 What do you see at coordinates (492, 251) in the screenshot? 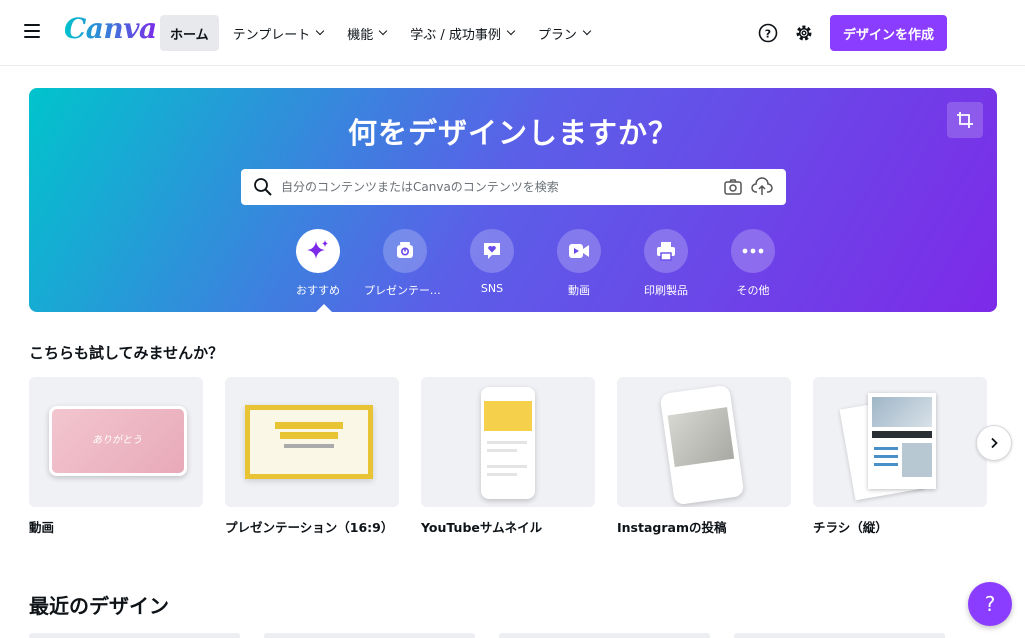
I see `heart-chat-icon` at bounding box center [492, 251].